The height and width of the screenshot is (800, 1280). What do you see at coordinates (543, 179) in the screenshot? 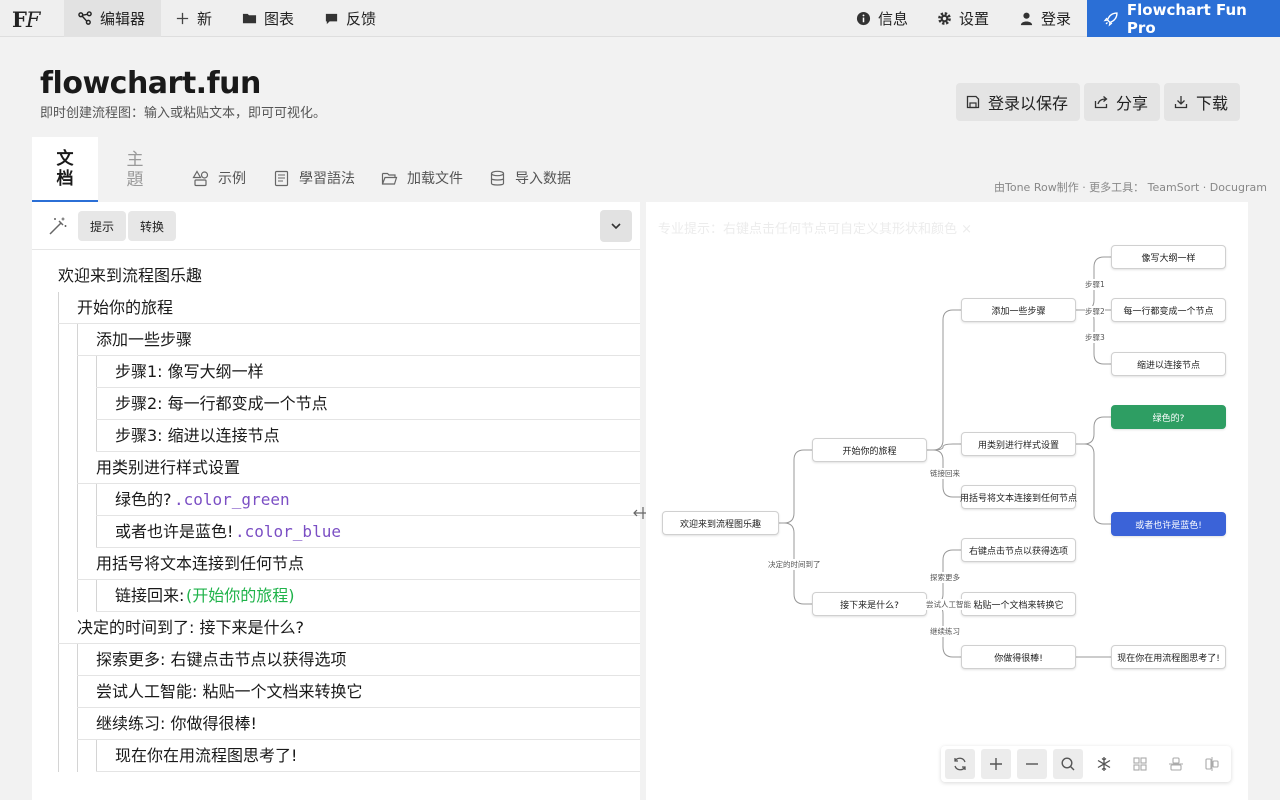
I see `tab-import-data-label: 导入数据` at bounding box center [543, 179].